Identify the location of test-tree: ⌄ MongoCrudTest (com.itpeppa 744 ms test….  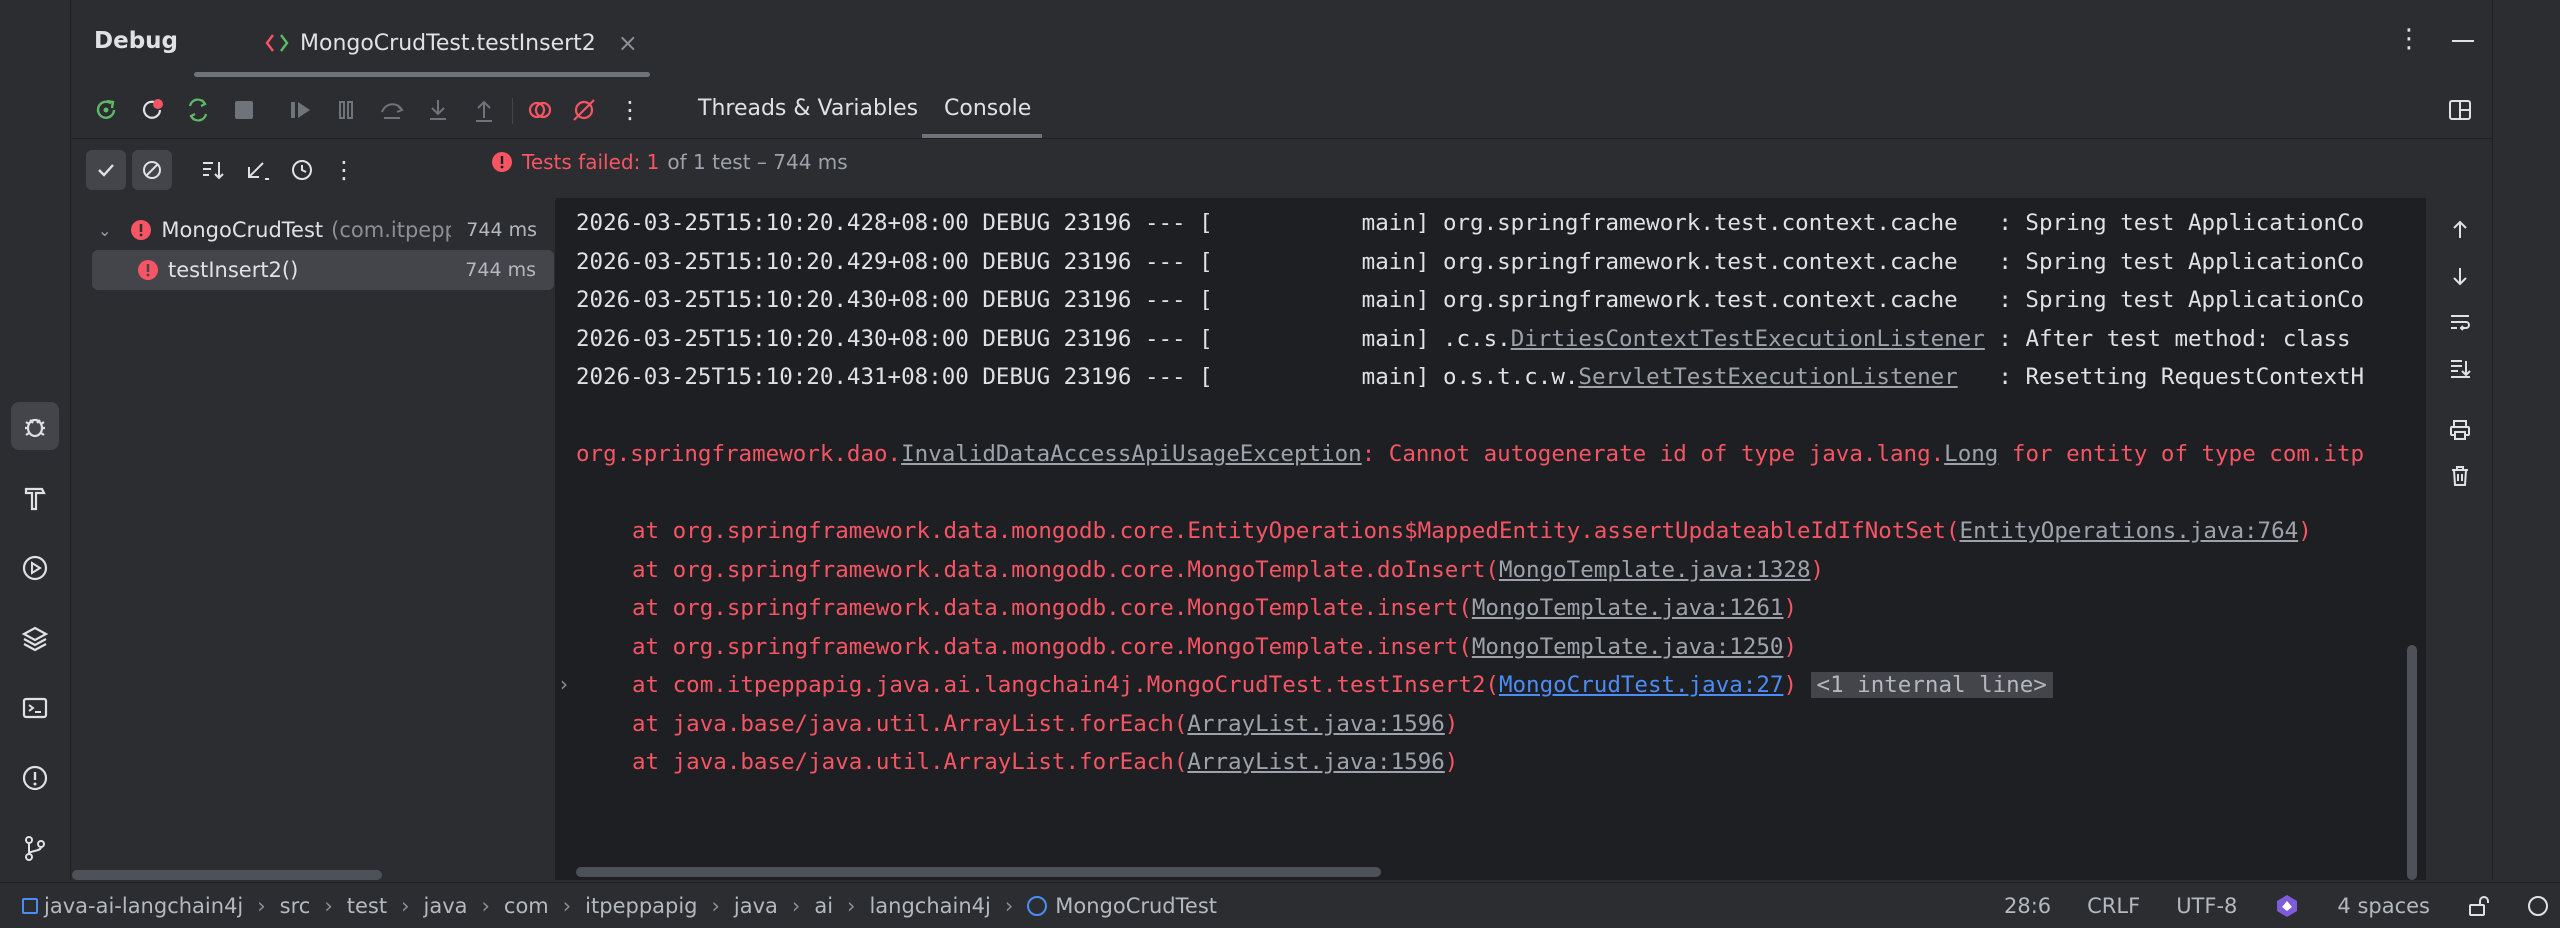
(314, 540).